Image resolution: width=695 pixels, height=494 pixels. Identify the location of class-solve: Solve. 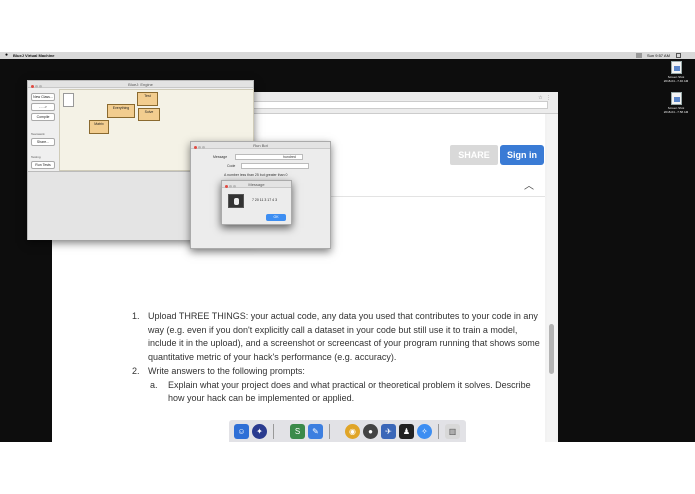
(149, 114).